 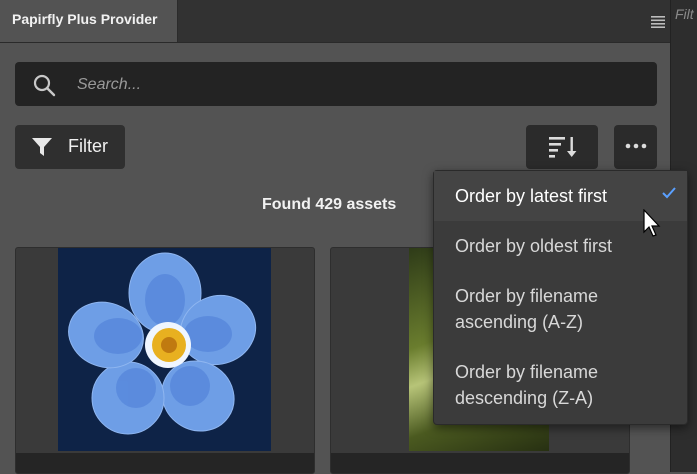 I want to click on search-bar, so click(x=336, y=84).